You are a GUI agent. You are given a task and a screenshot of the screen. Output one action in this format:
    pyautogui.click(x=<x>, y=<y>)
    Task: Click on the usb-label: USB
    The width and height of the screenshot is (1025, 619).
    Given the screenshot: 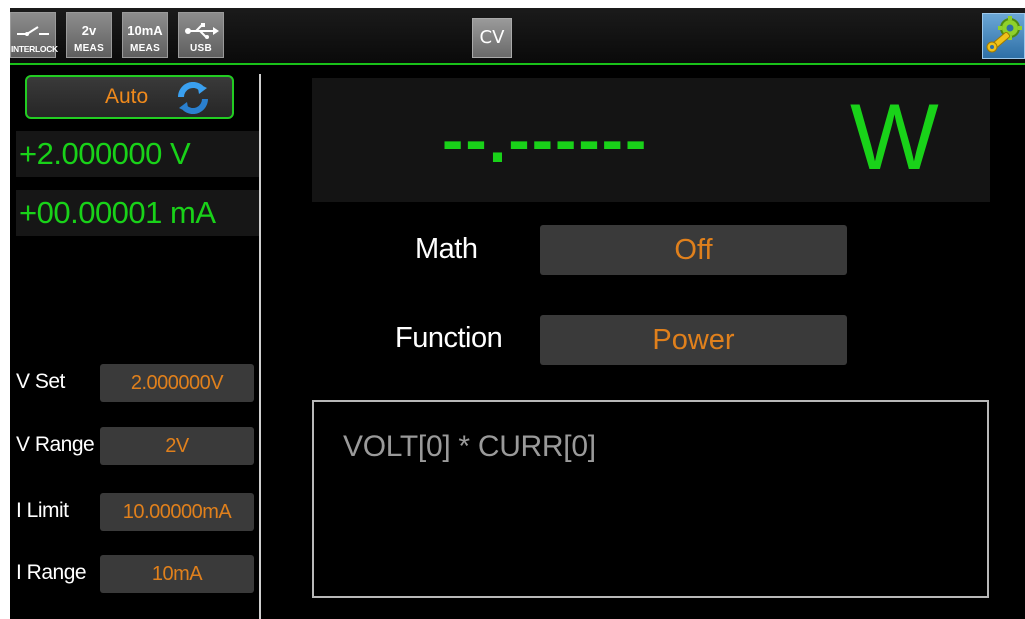 What is the action you would take?
    pyautogui.click(x=200, y=48)
    